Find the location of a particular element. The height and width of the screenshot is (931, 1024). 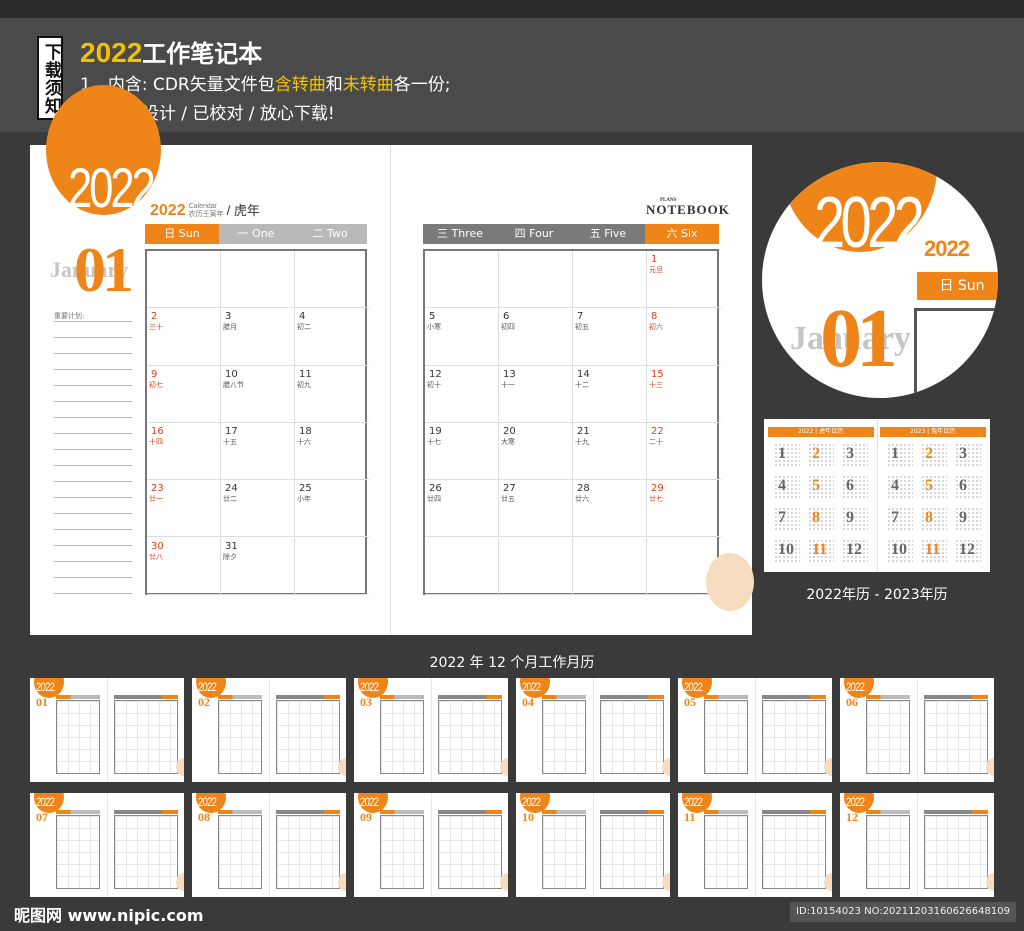

calendar-word: Calendar is located at coordinates (203, 206).